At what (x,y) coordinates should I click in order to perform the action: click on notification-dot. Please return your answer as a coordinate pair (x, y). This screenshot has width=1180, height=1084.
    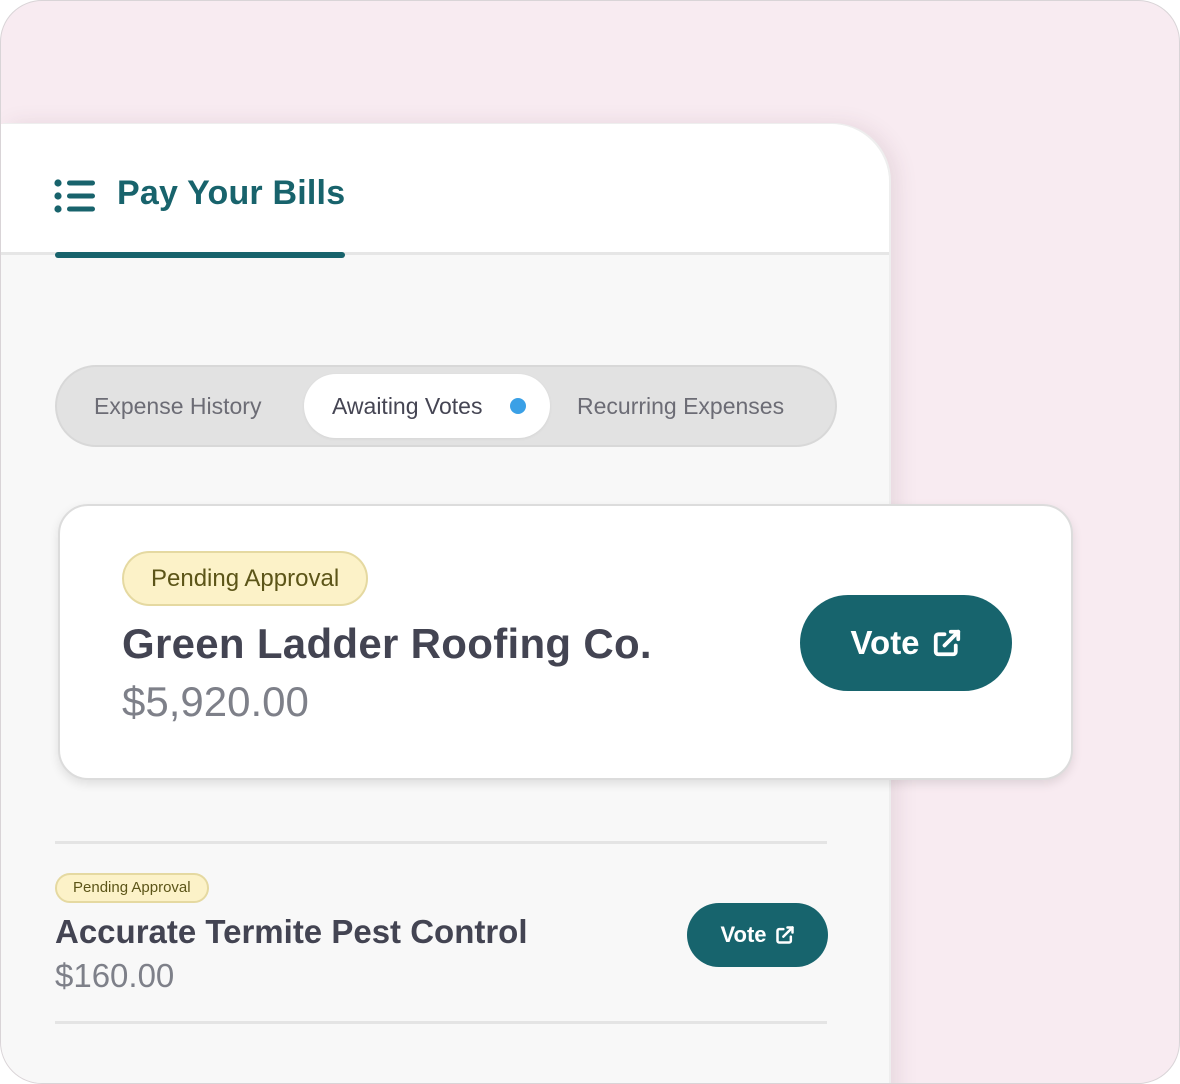
    Looking at the image, I should click on (518, 406).